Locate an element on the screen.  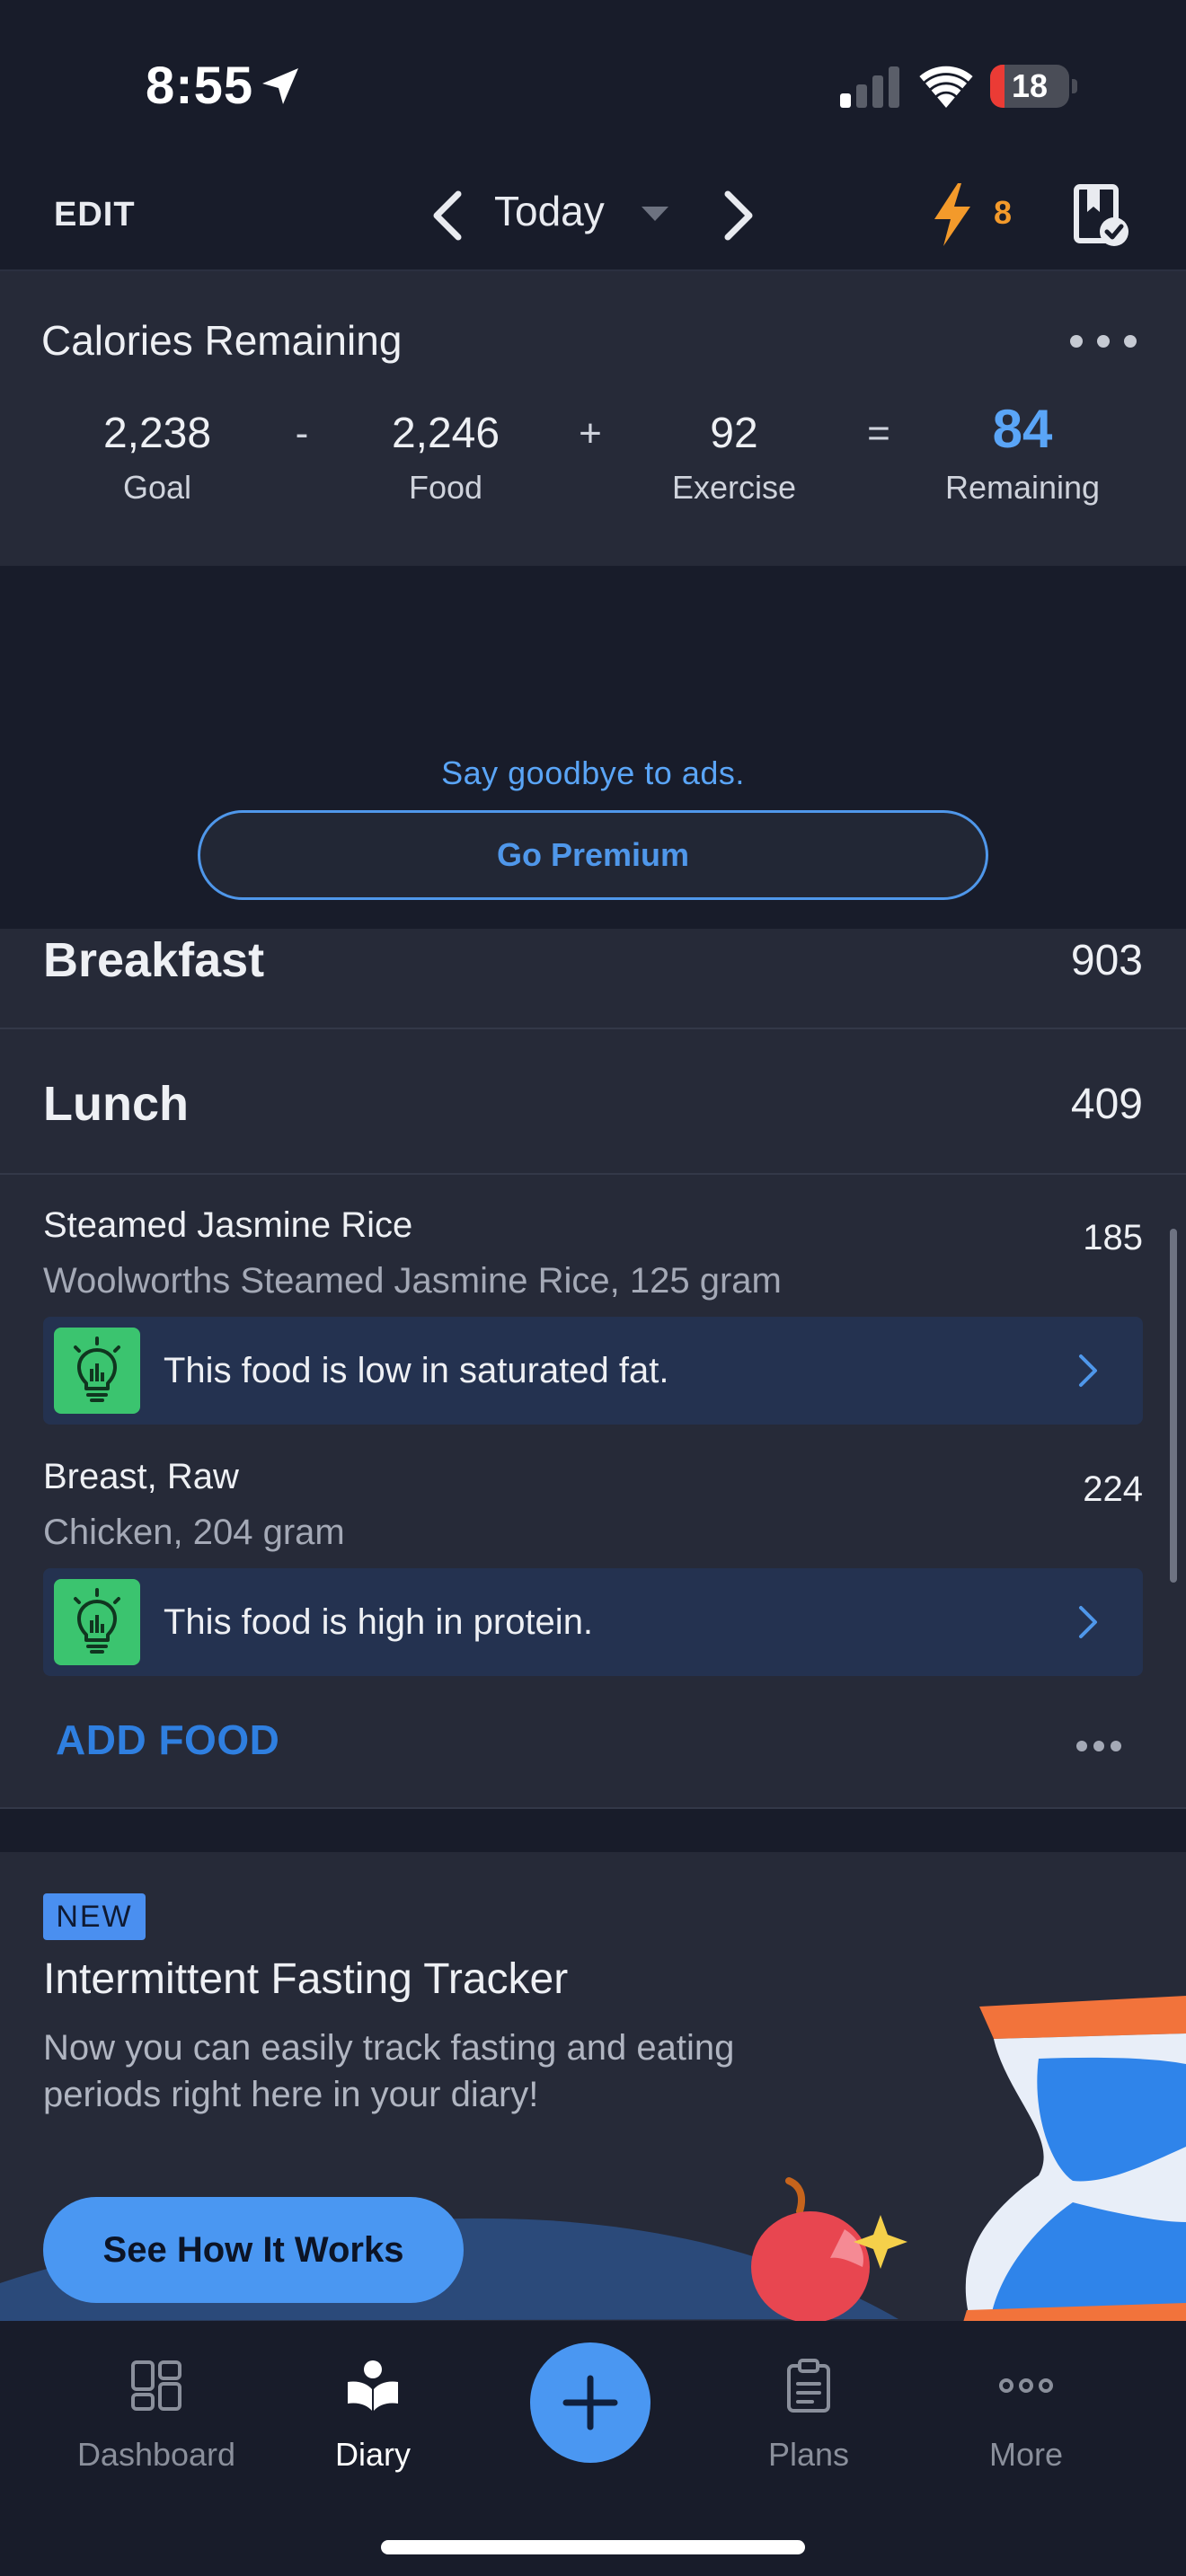
tab-label: More is located at coordinates (1026, 2454).